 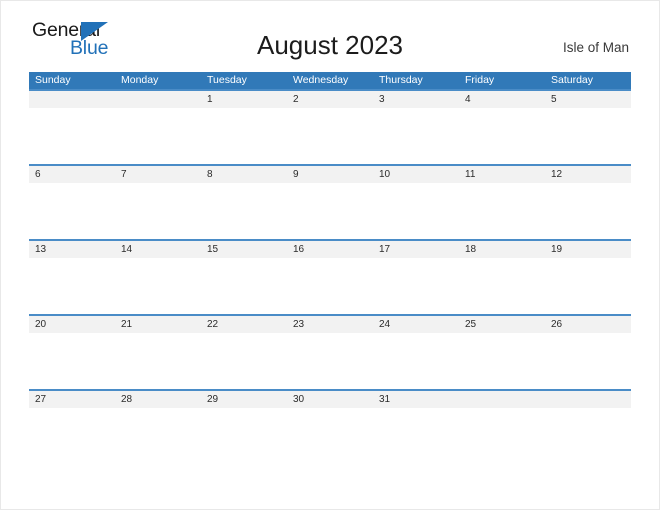 What do you see at coordinates (416, 99) in the screenshot?
I see `day-cell: 3` at bounding box center [416, 99].